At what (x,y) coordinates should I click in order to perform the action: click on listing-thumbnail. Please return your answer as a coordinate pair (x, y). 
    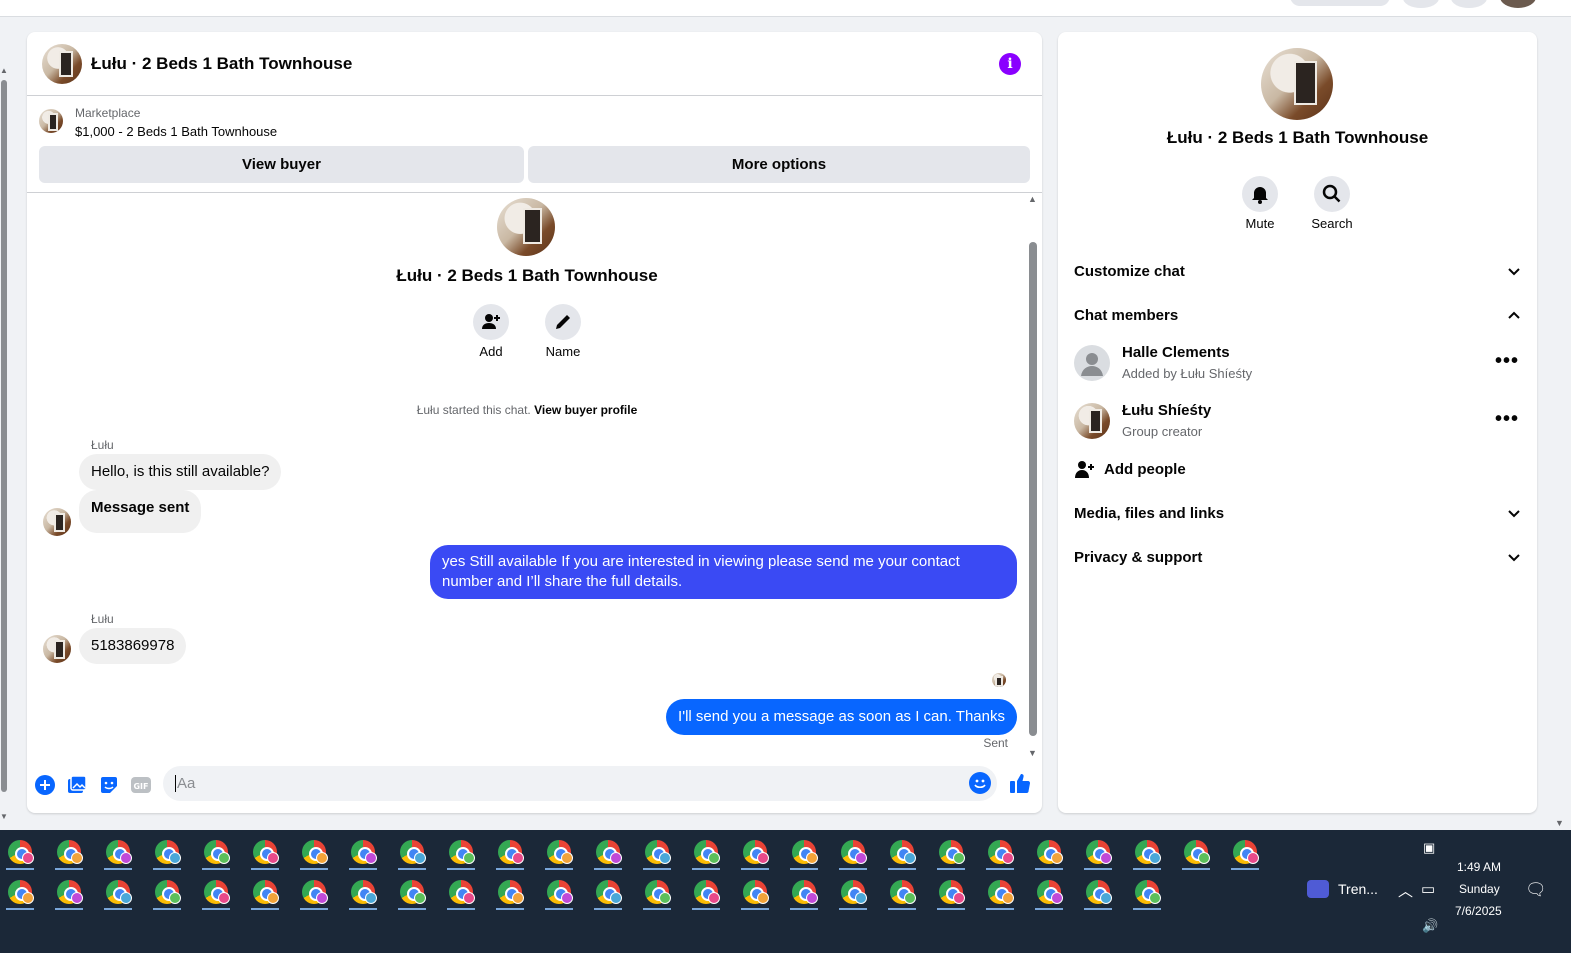
    Looking at the image, I should click on (51, 121).